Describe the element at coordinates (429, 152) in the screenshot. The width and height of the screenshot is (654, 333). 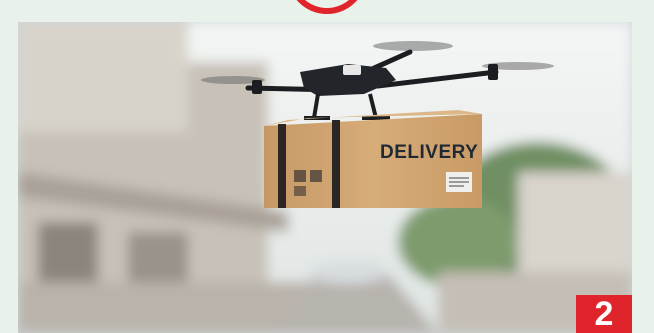
I see `box-label-text: DELIVERY` at that location.